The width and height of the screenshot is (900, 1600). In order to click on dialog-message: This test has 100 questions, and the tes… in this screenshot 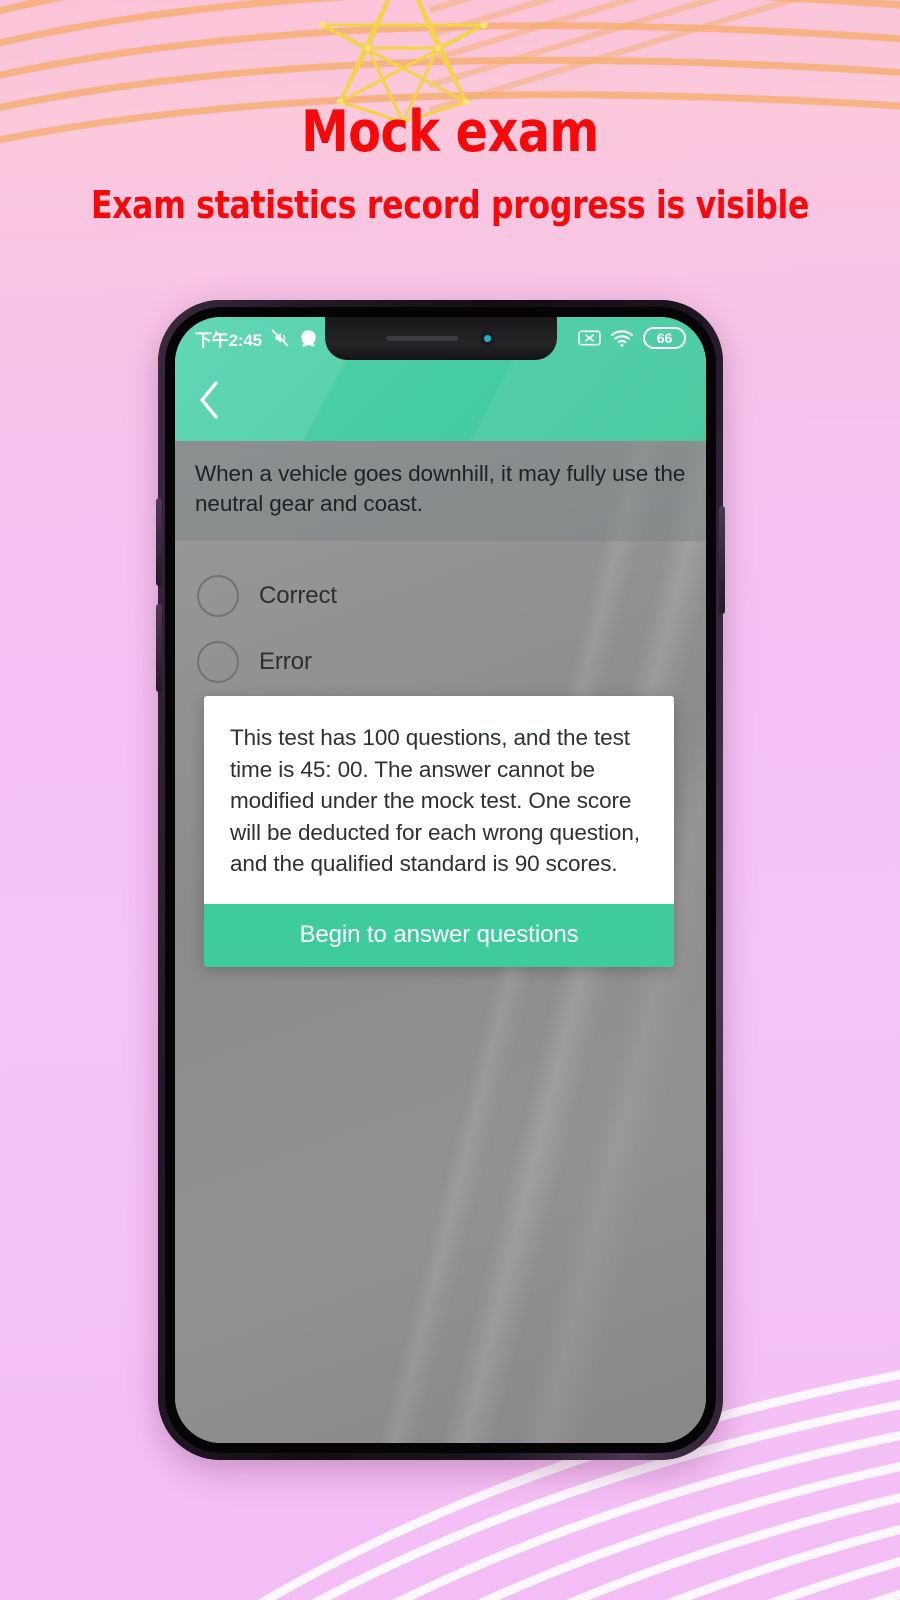, I will do `click(439, 800)`.